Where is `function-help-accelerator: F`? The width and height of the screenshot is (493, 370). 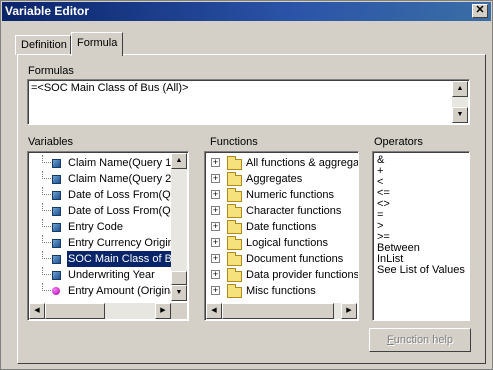
function-help-accelerator: F is located at coordinates (390, 340).